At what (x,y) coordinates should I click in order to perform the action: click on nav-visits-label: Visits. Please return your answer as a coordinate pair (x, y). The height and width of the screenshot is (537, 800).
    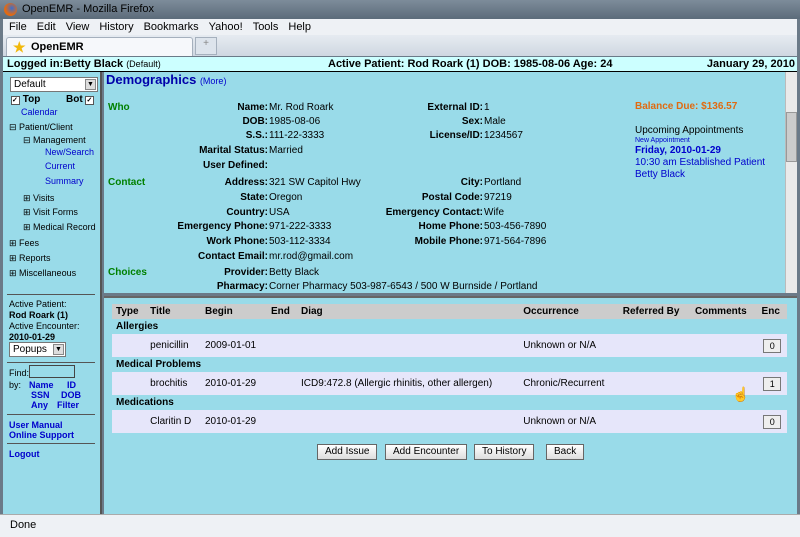
    Looking at the image, I should click on (44, 198).